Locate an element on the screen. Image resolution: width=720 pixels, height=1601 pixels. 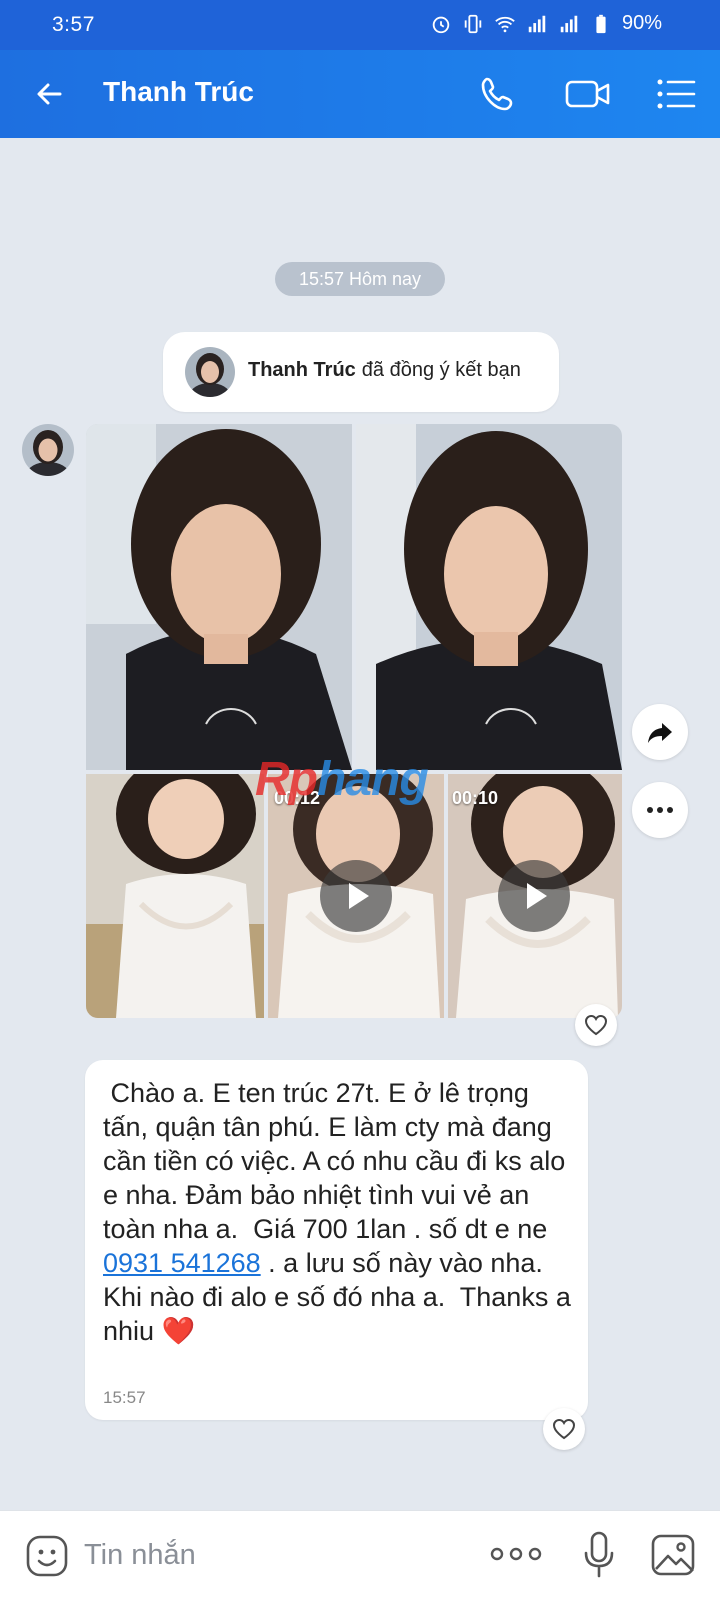
phone-number-link: 0931 541268 is located at coordinates (182, 1263).